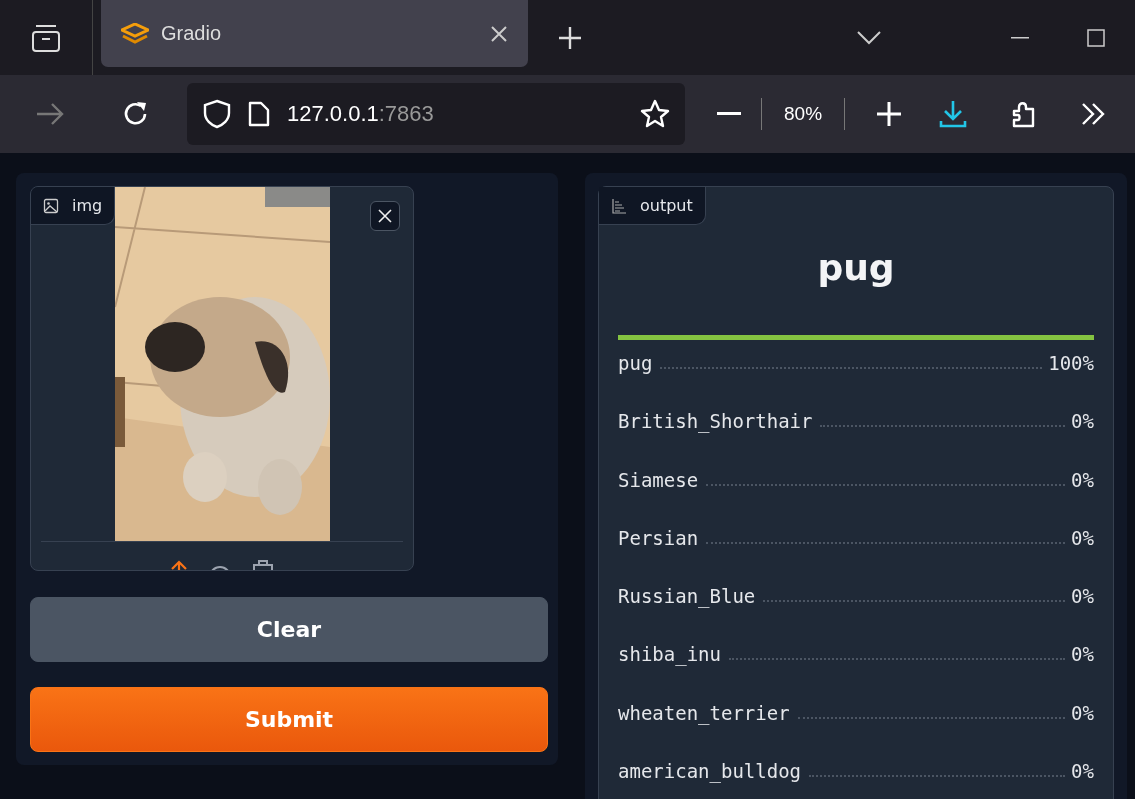 Image resolution: width=1135 pixels, height=799 pixels. What do you see at coordinates (289, 629) in the screenshot?
I see `clear-button: Clear` at bounding box center [289, 629].